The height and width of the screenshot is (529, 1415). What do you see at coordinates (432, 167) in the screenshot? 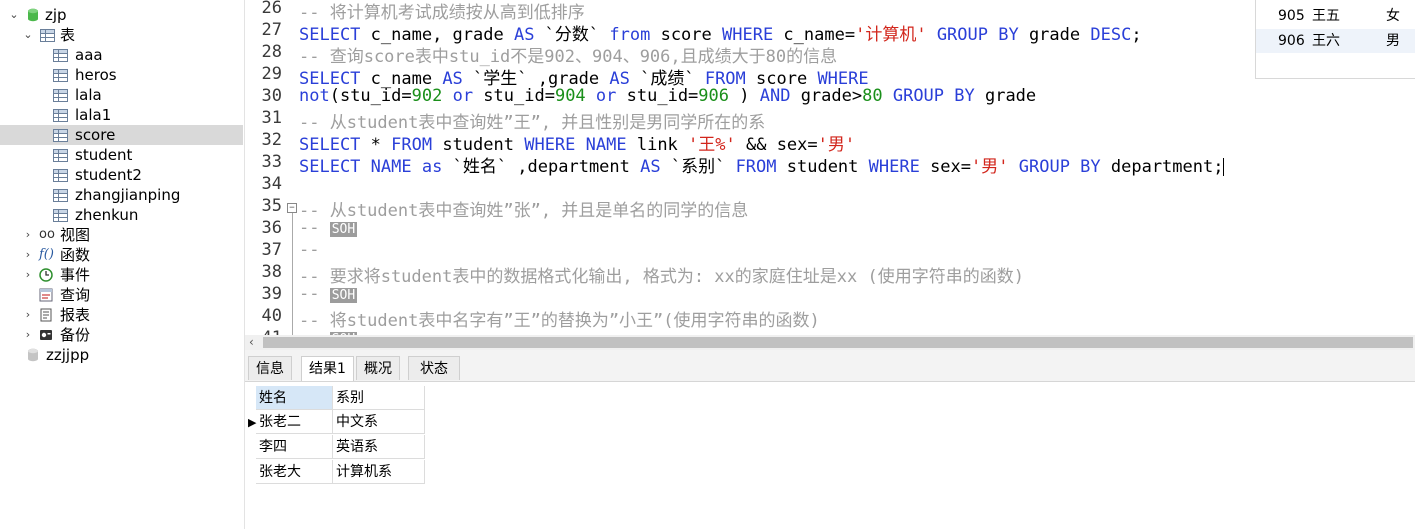
I see `code-token: as` at bounding box center [432, 167].